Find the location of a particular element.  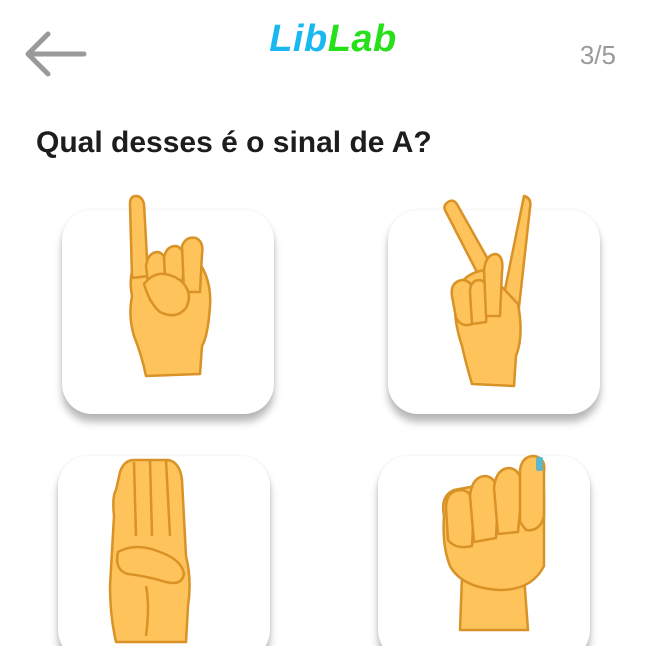

hand-sign-crossed-fingers-icon is located at coordinates (487, 291).